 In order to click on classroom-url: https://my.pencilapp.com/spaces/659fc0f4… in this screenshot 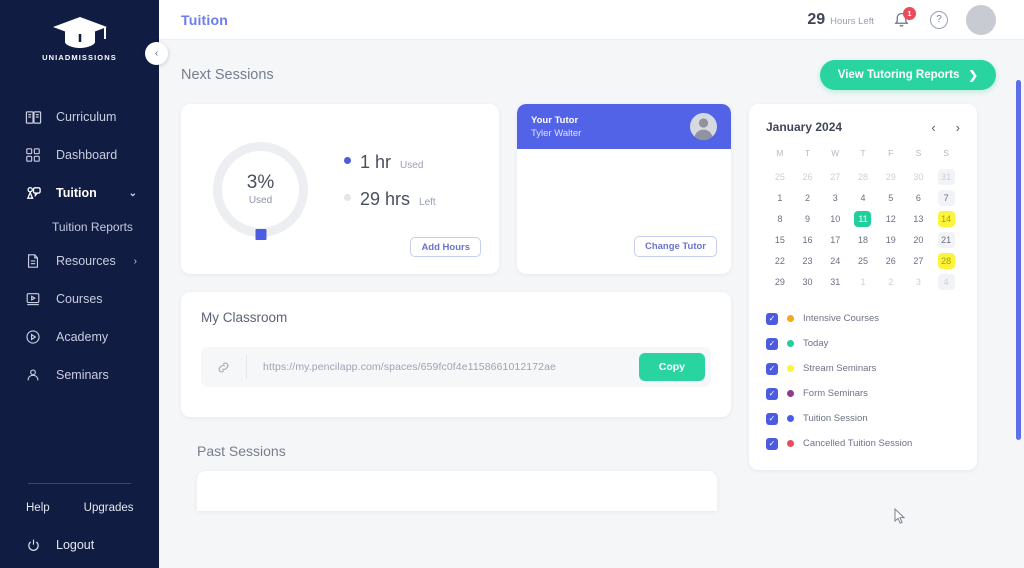, I will do `click(443, 367)`.